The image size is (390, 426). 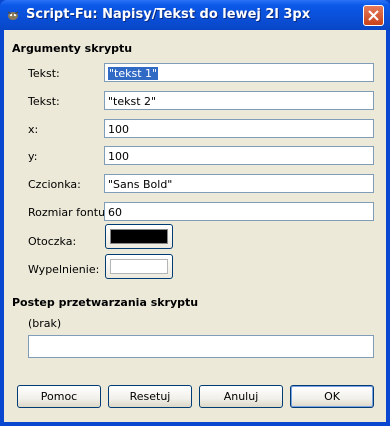 What do you see at coordinates (239, 100) in the screenshot?
I see `text2-input: "tekst 2"` at bounding box center [239, 100].